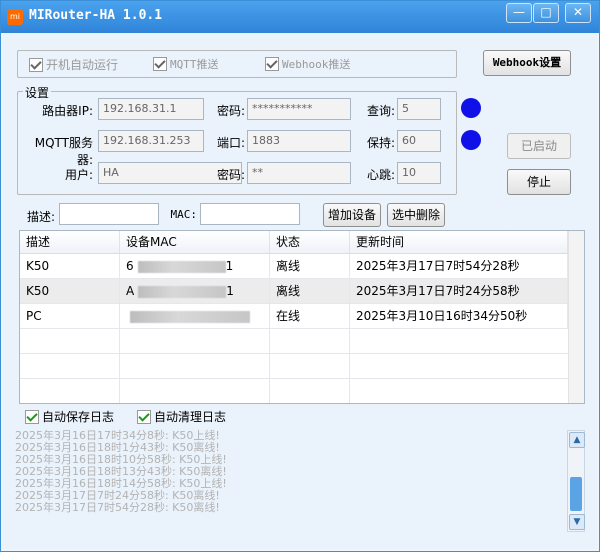  I want to click on webhook-settings-button: Webhook设置, so click(527, 63).